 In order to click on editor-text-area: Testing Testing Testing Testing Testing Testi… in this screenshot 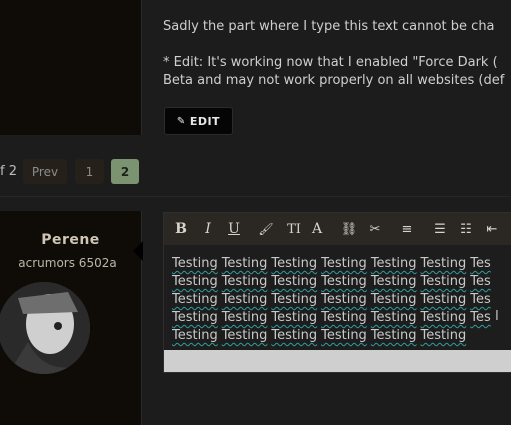, I will do `click(341, 300)`.